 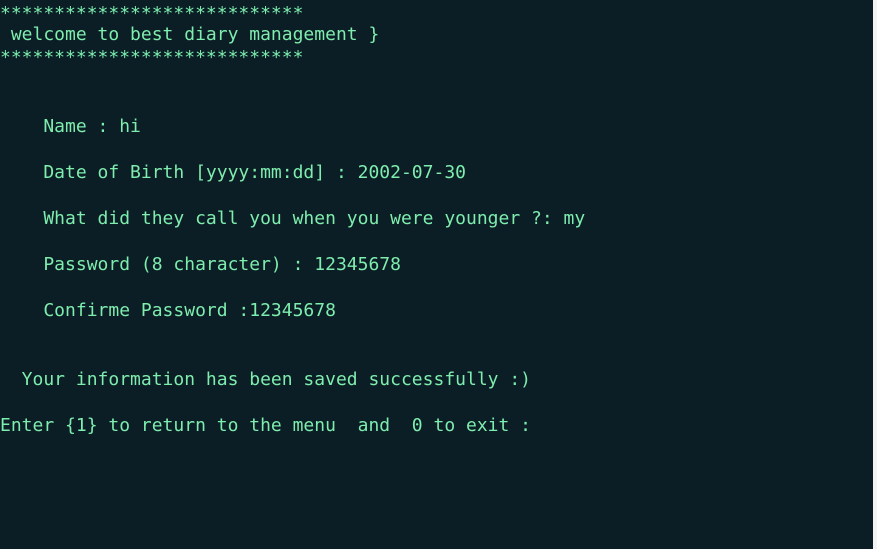 I want to click on password-output: Password (8 character) : 12345678, so click(x=200, y=264).